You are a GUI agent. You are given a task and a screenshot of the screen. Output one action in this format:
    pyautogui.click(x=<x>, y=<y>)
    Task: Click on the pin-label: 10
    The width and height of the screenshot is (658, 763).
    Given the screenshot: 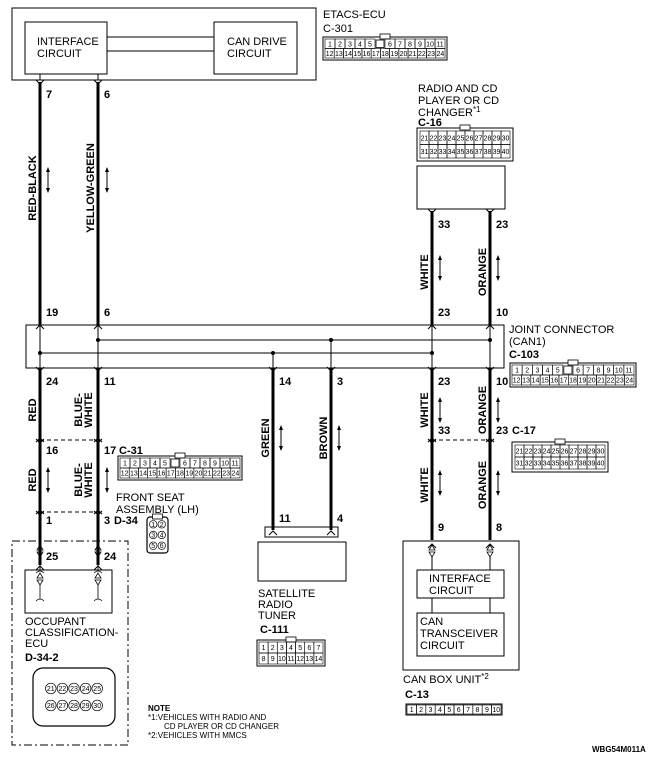 What is the action you would take?
    pyautogui.click(x=502, y=382)
    